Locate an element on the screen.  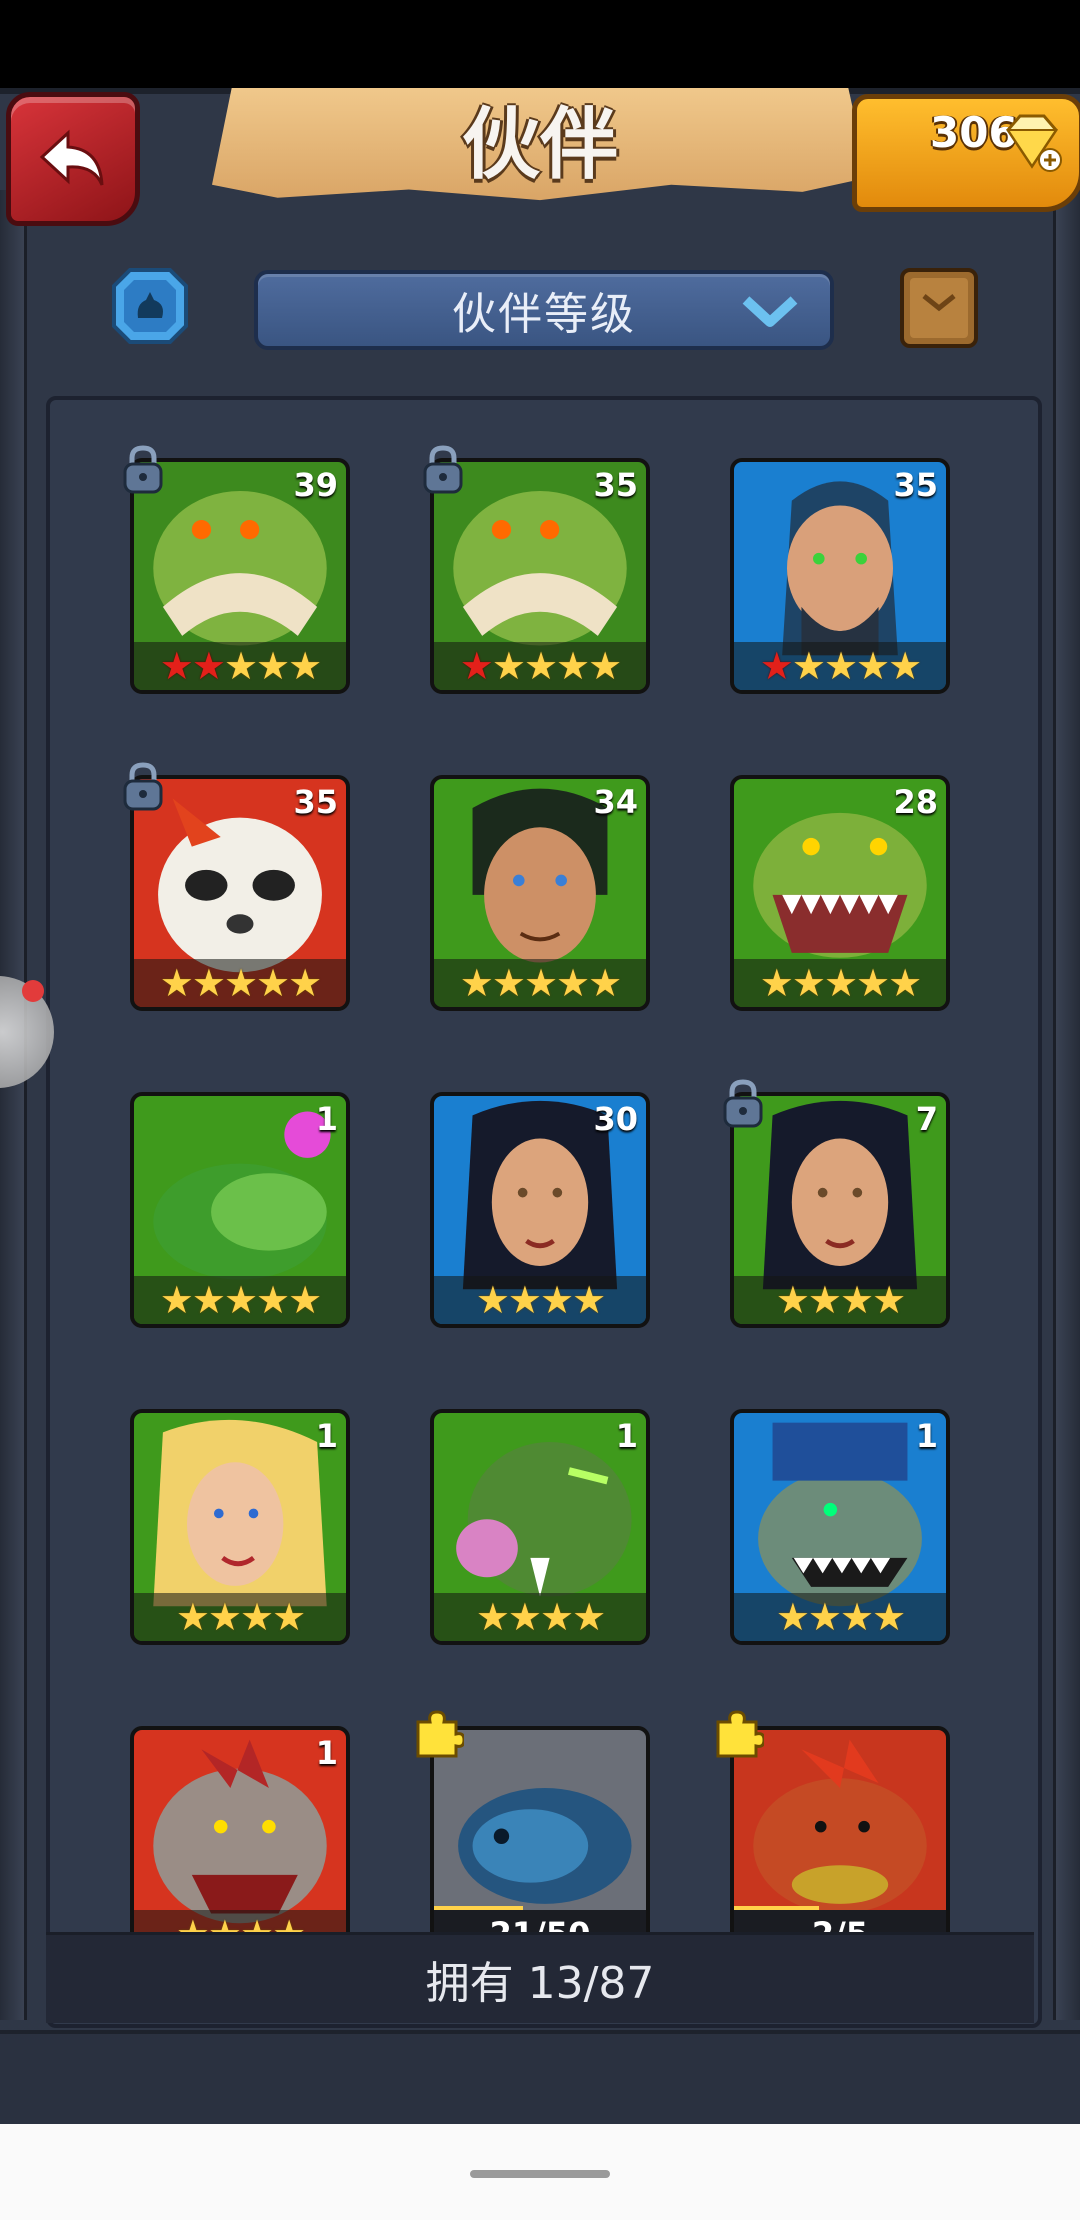
owned-count-bar: 拥有 13/87 is located at coordinates (540, 1977).